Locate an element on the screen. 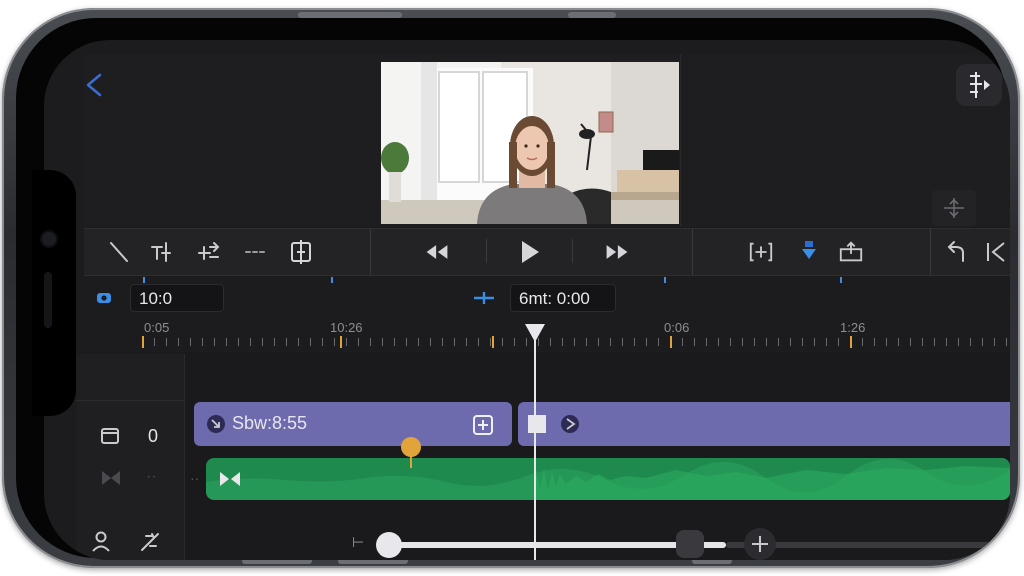 The height and width of the screenshot is (576, 1024). plus-icon is located at coordinates (760, 544).